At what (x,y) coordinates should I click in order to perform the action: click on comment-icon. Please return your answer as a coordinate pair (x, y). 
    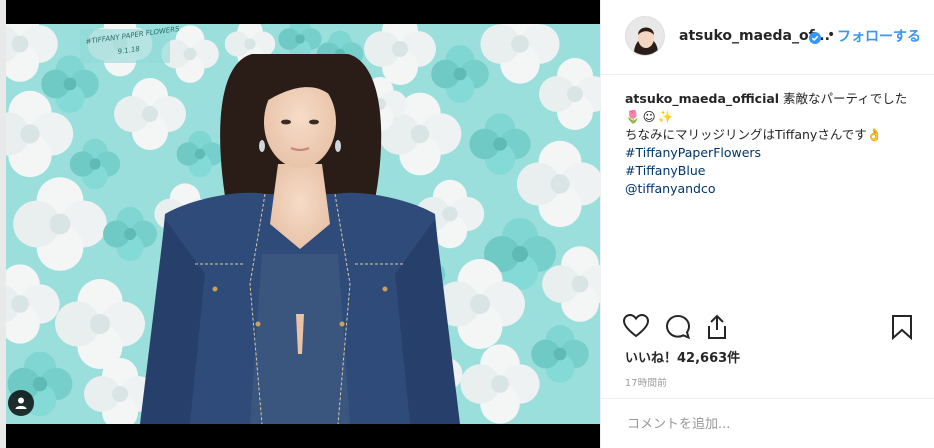
    Looking at the image, I should click on (678, 329).